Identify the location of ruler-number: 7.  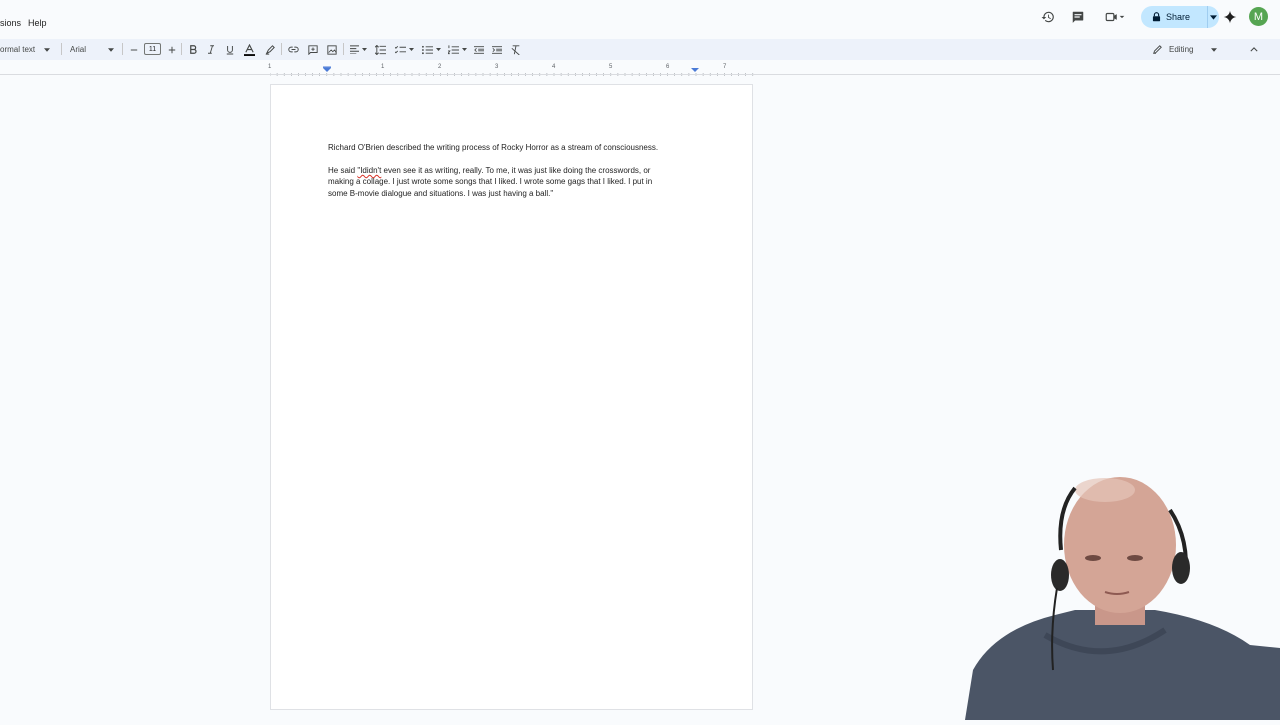
(725, 67).